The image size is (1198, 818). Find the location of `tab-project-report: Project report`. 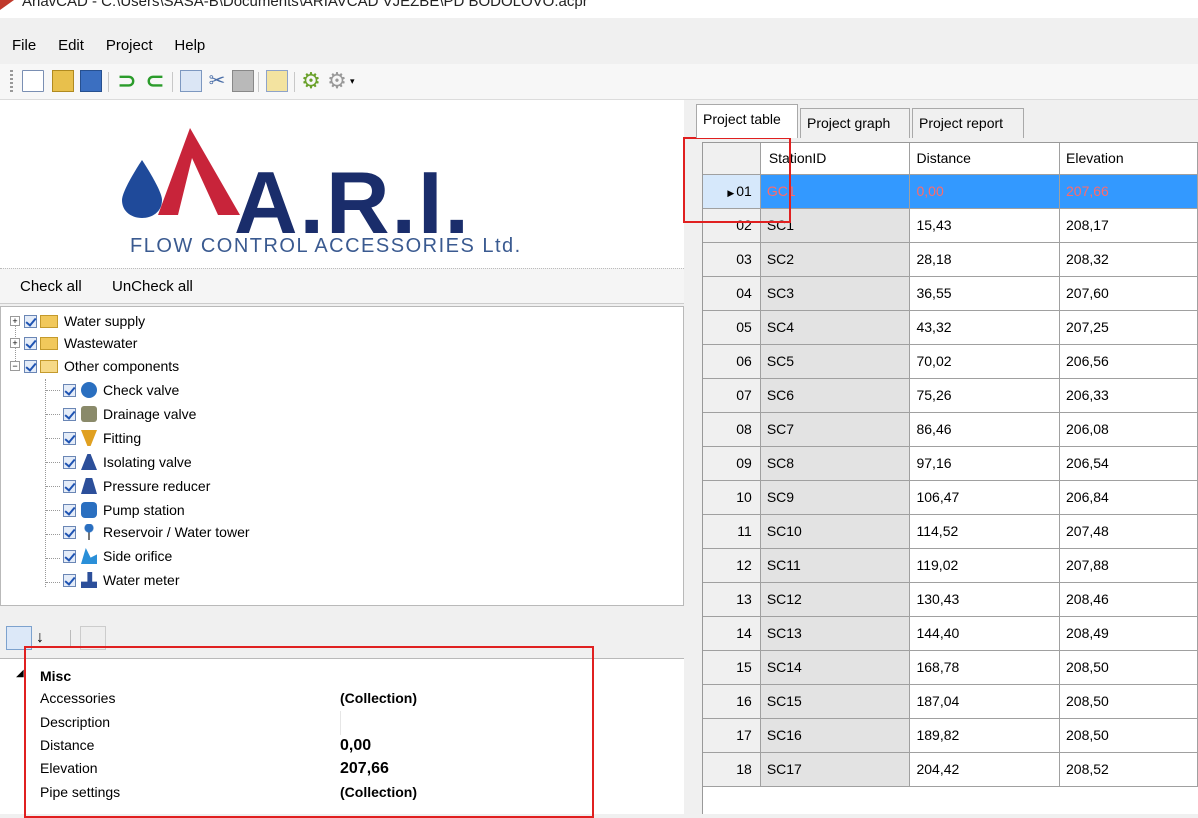

tab-project-report: Project report is located at coordinates (968, 123).